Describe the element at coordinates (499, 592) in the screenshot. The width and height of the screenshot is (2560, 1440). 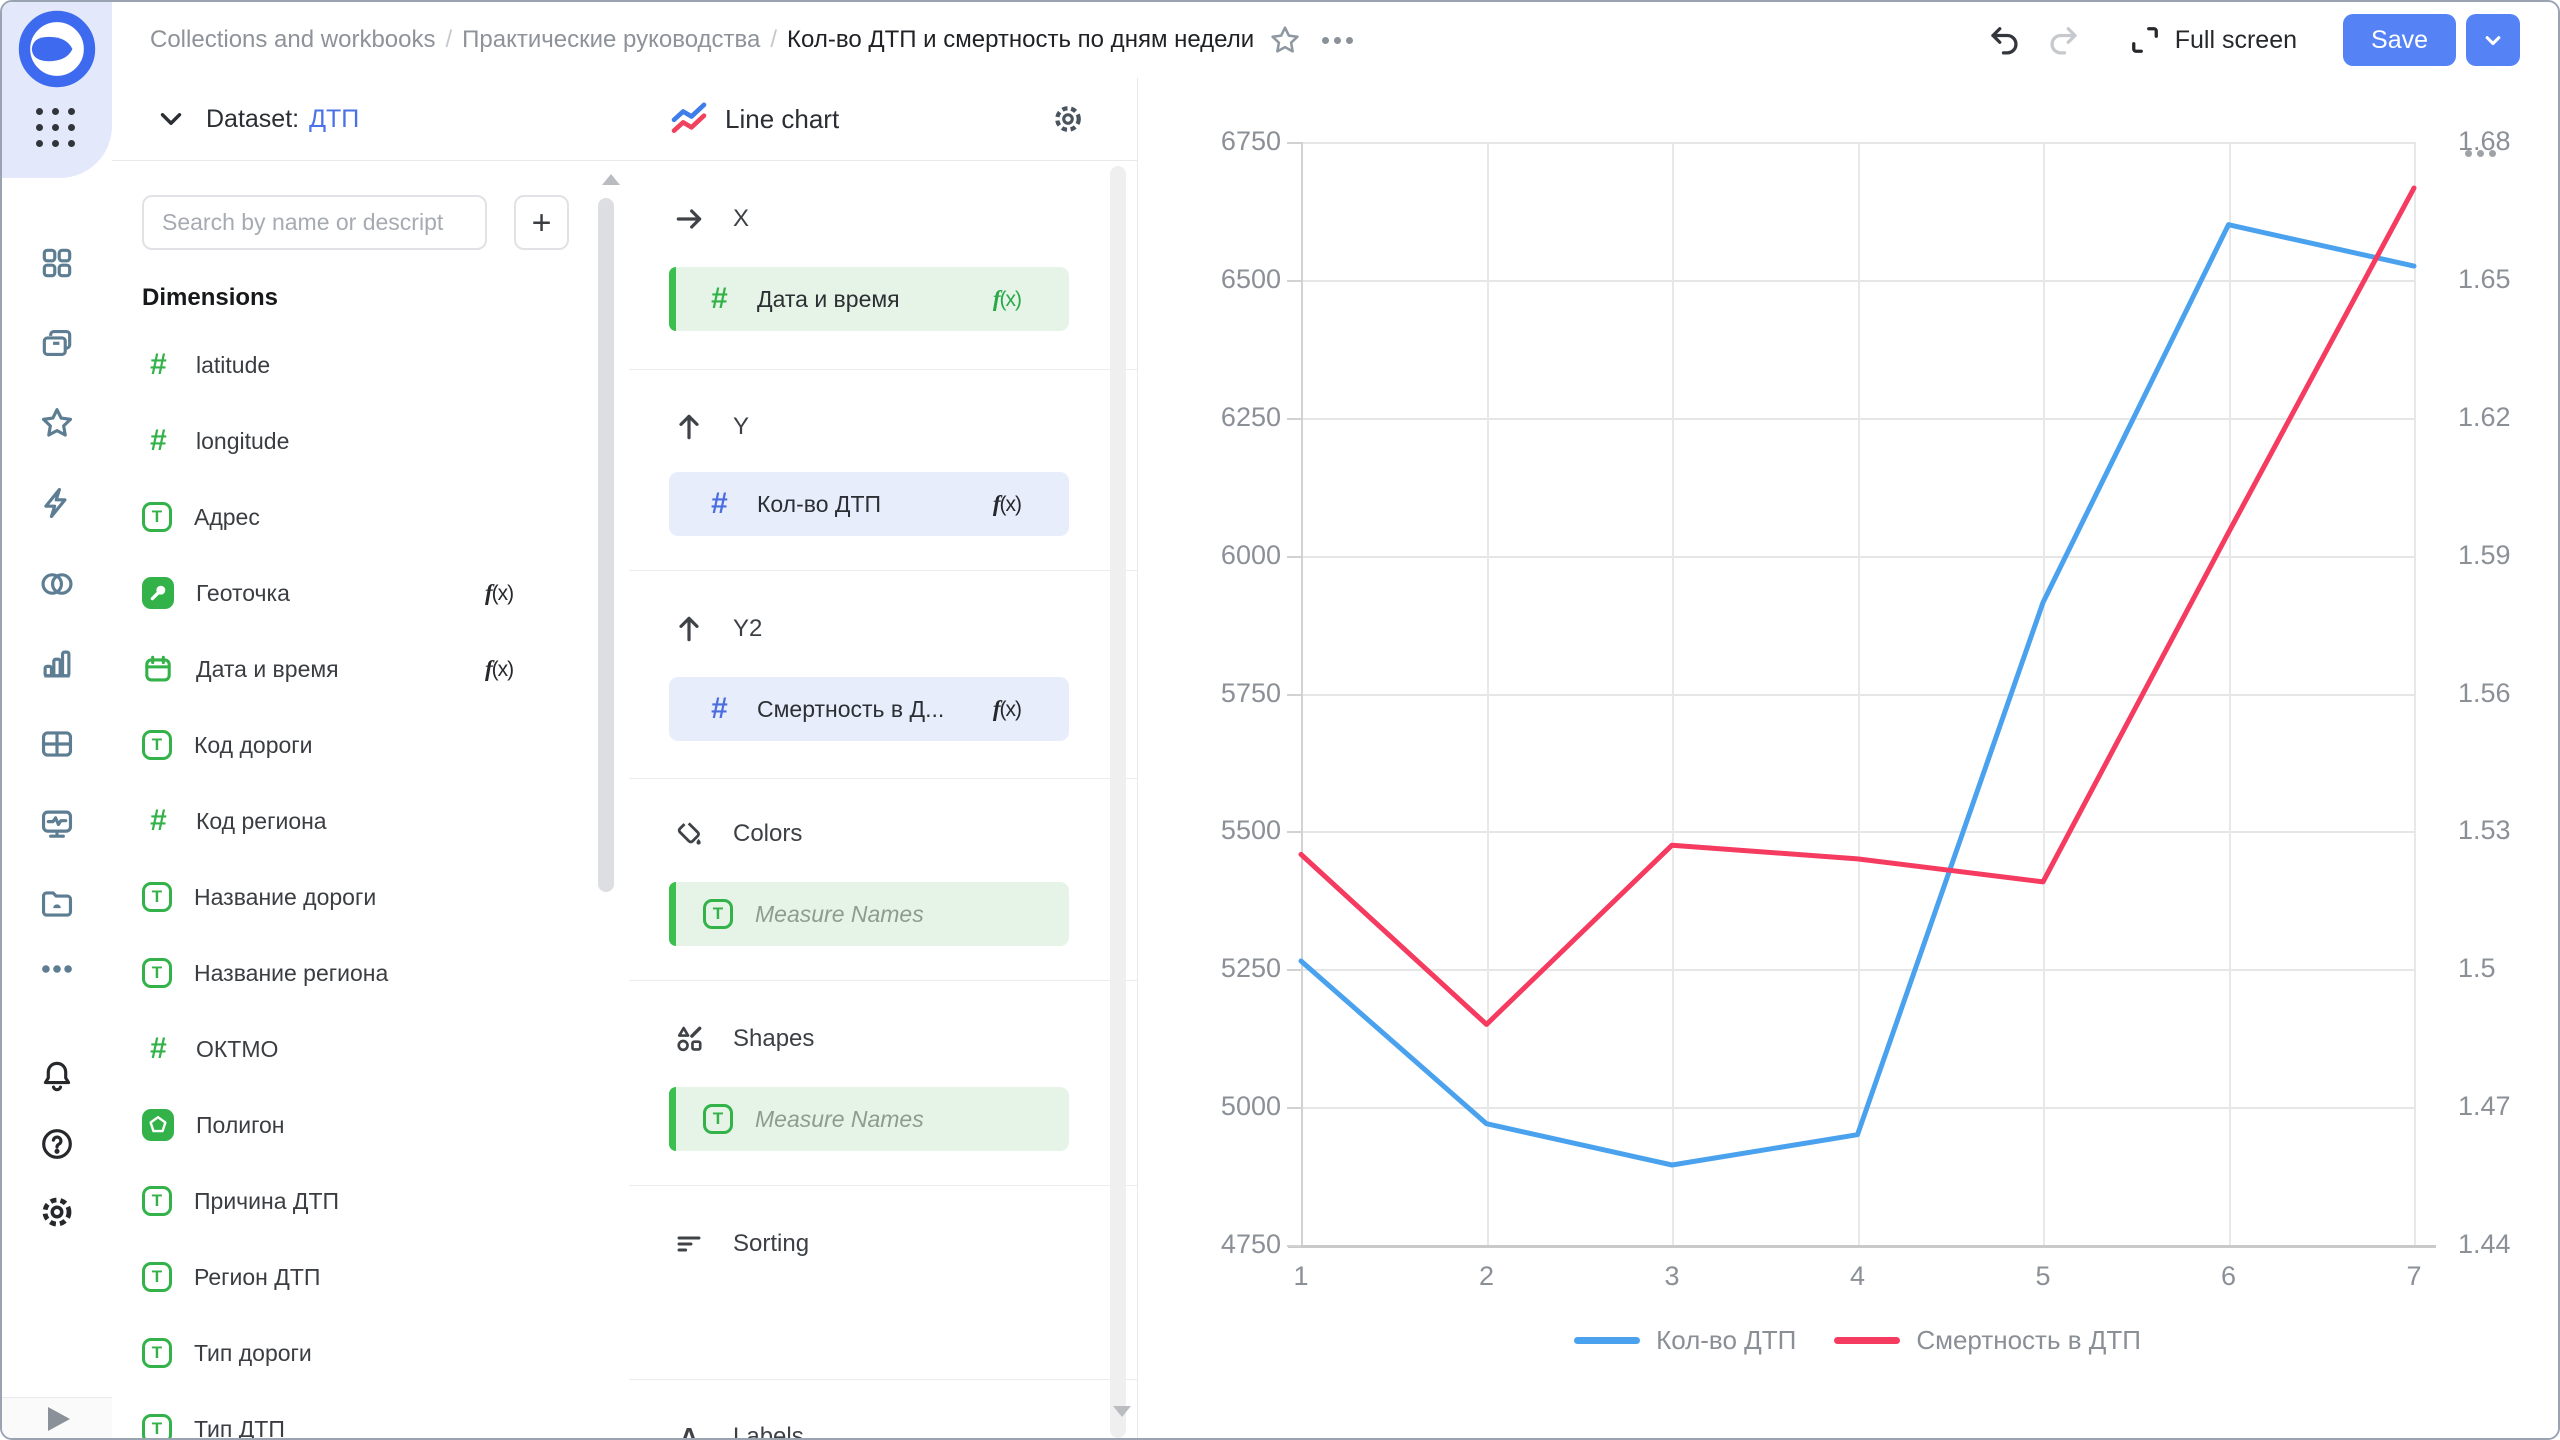
I see `formula-icon: f(x)` at that location.